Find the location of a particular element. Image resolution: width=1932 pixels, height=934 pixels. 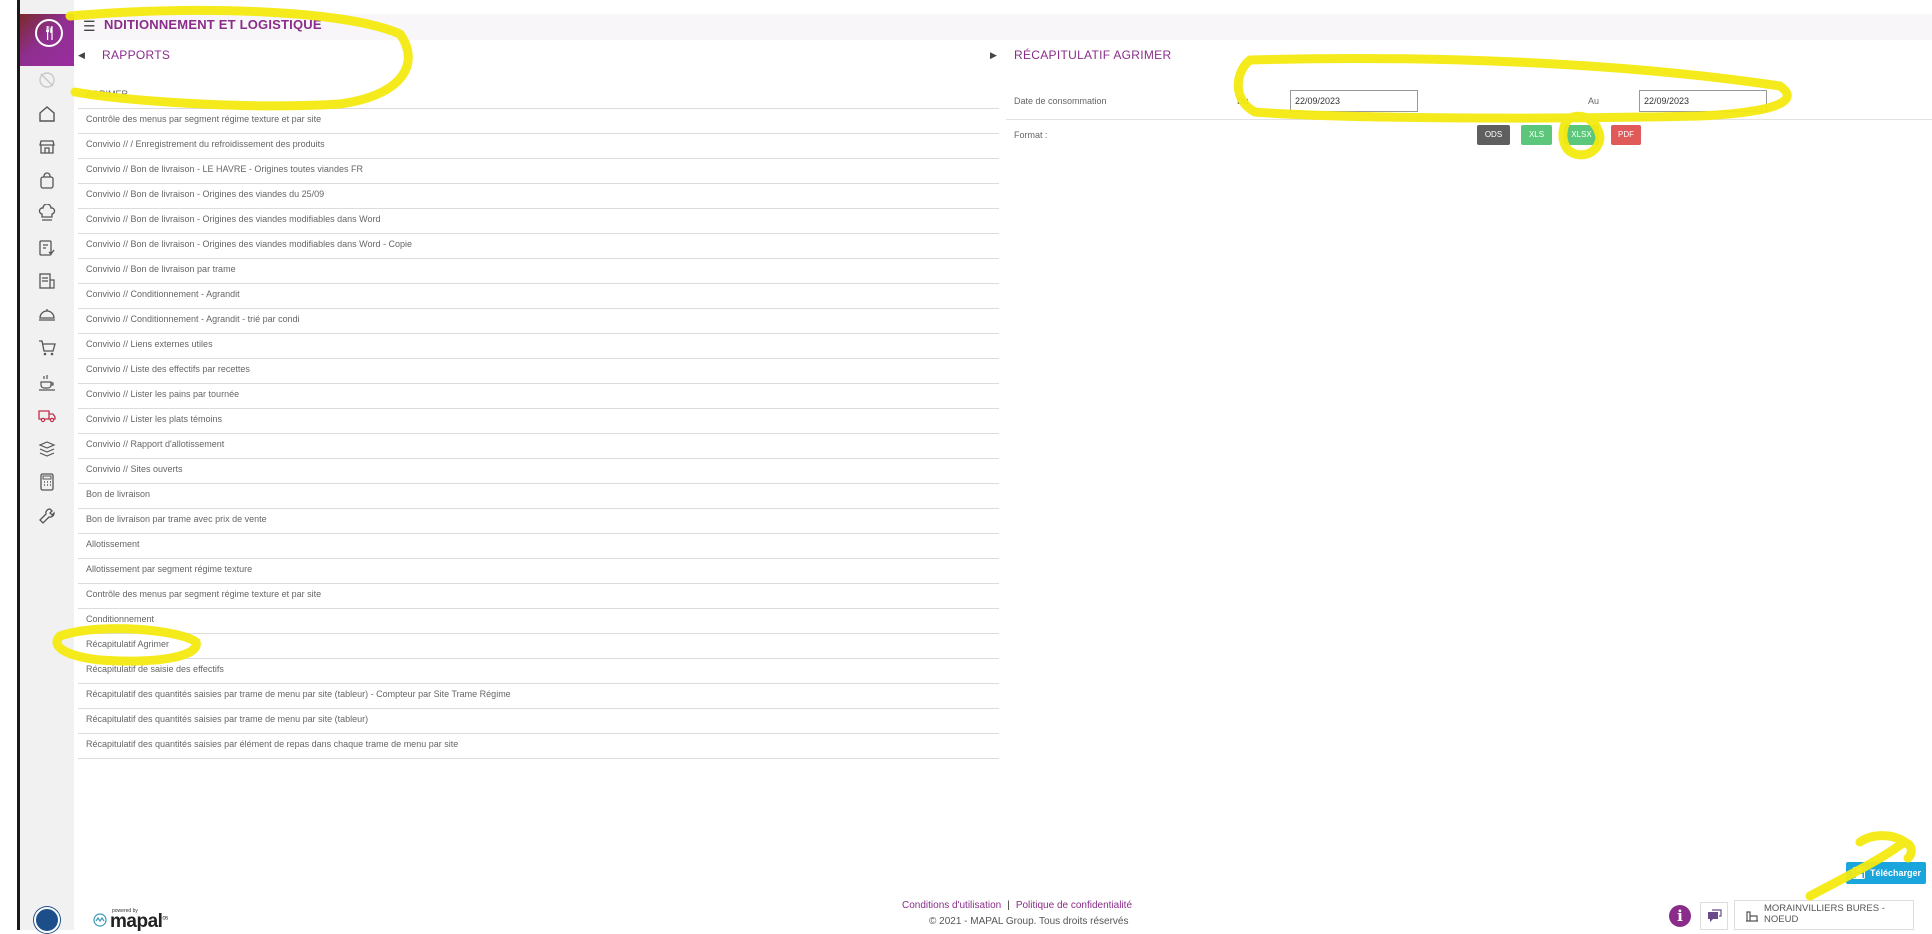

report-list-item: Convivio // Lister les plats témoins is located at coordinates (538, 421).